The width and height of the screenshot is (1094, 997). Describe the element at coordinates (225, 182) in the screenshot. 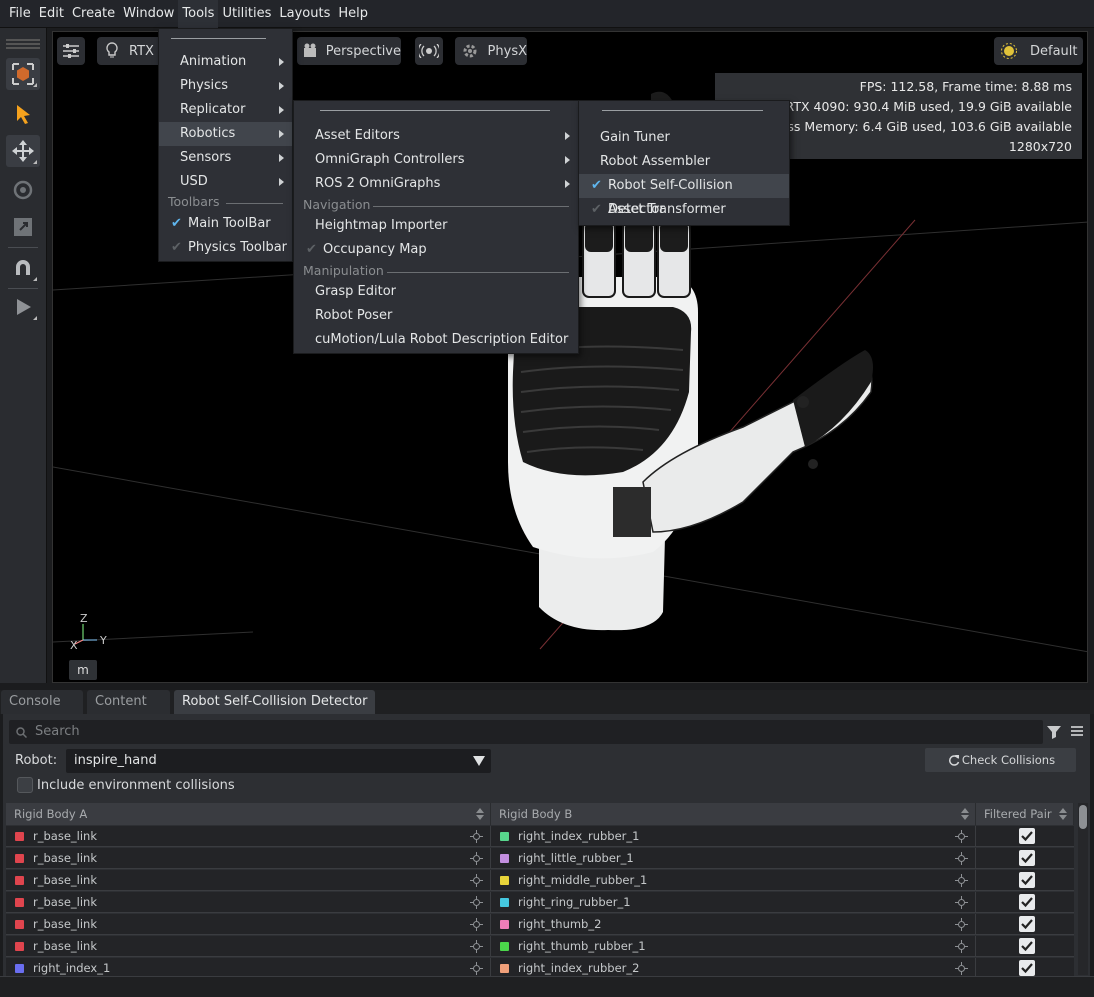

I see `menu-item-usd: USD` at that location.